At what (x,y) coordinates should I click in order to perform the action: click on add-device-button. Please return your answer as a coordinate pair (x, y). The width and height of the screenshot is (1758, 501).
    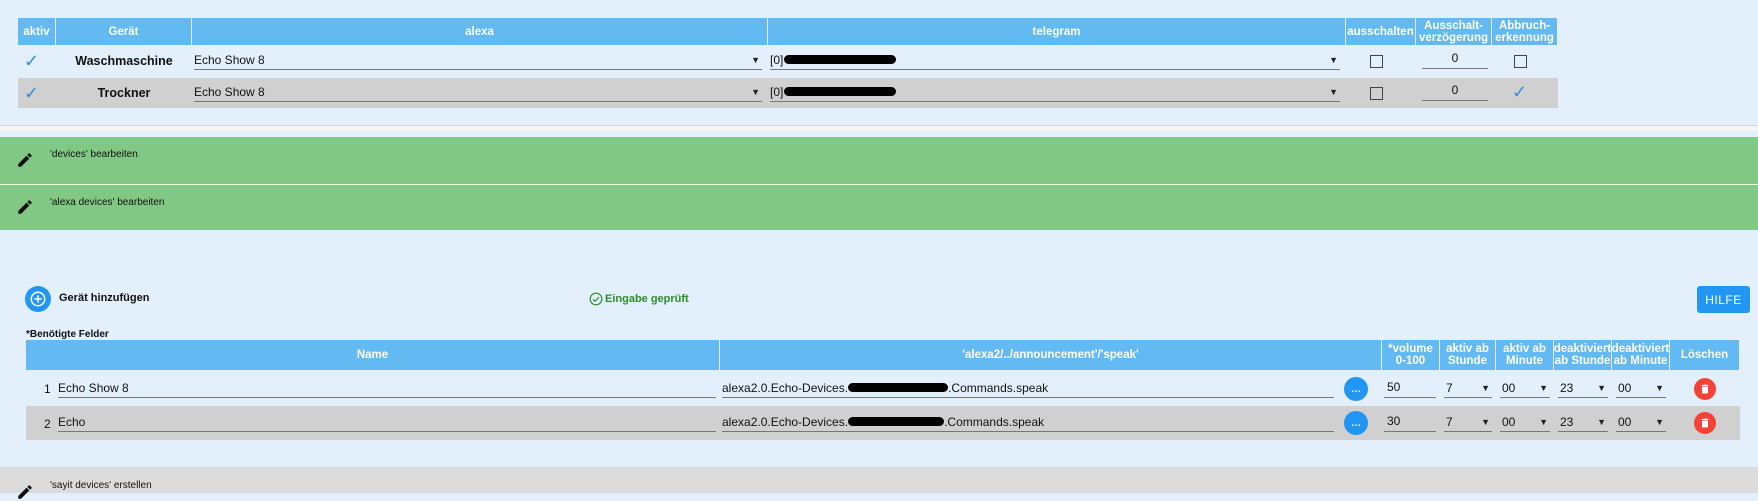
    Looking at the image, I should click on (38, 299).